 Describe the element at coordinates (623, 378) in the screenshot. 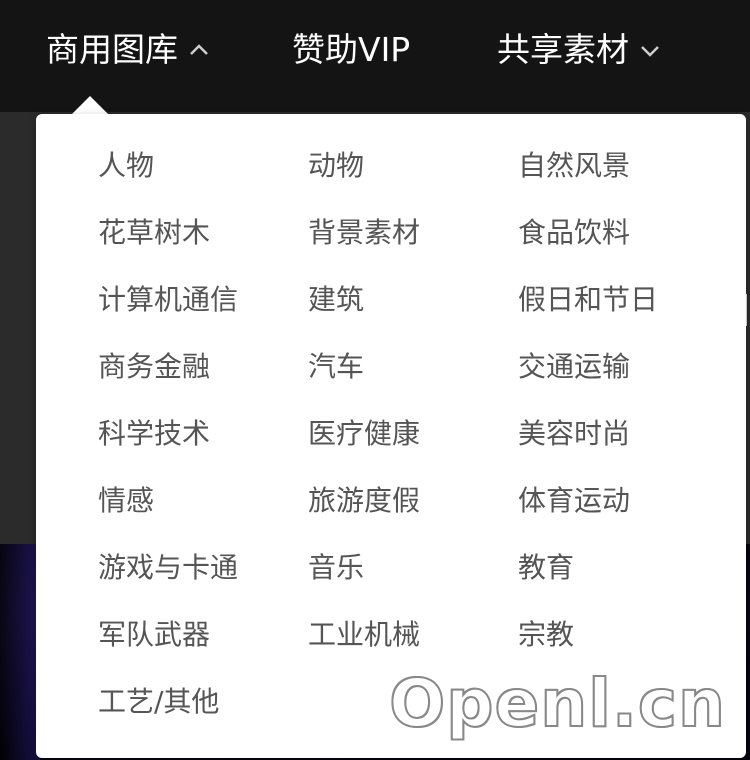

I see `category-link: 交通运输` at that location.